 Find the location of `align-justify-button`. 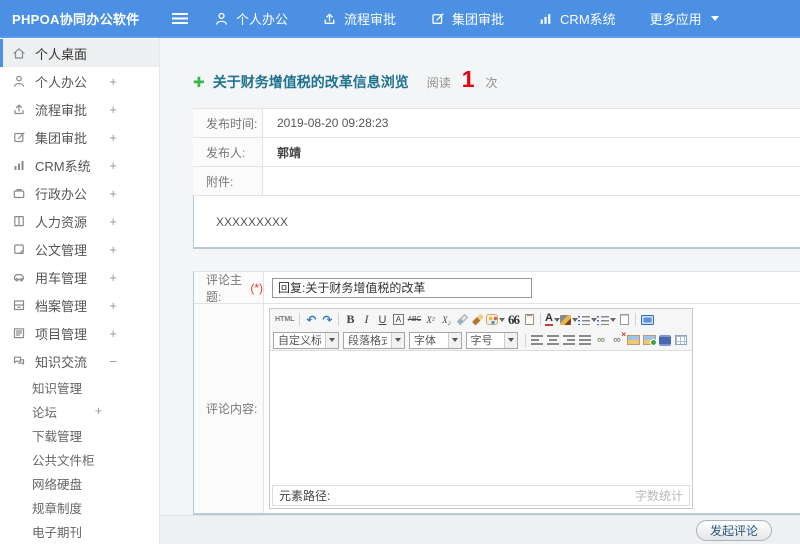

align-justify-button is located at coordinates (585, 340).